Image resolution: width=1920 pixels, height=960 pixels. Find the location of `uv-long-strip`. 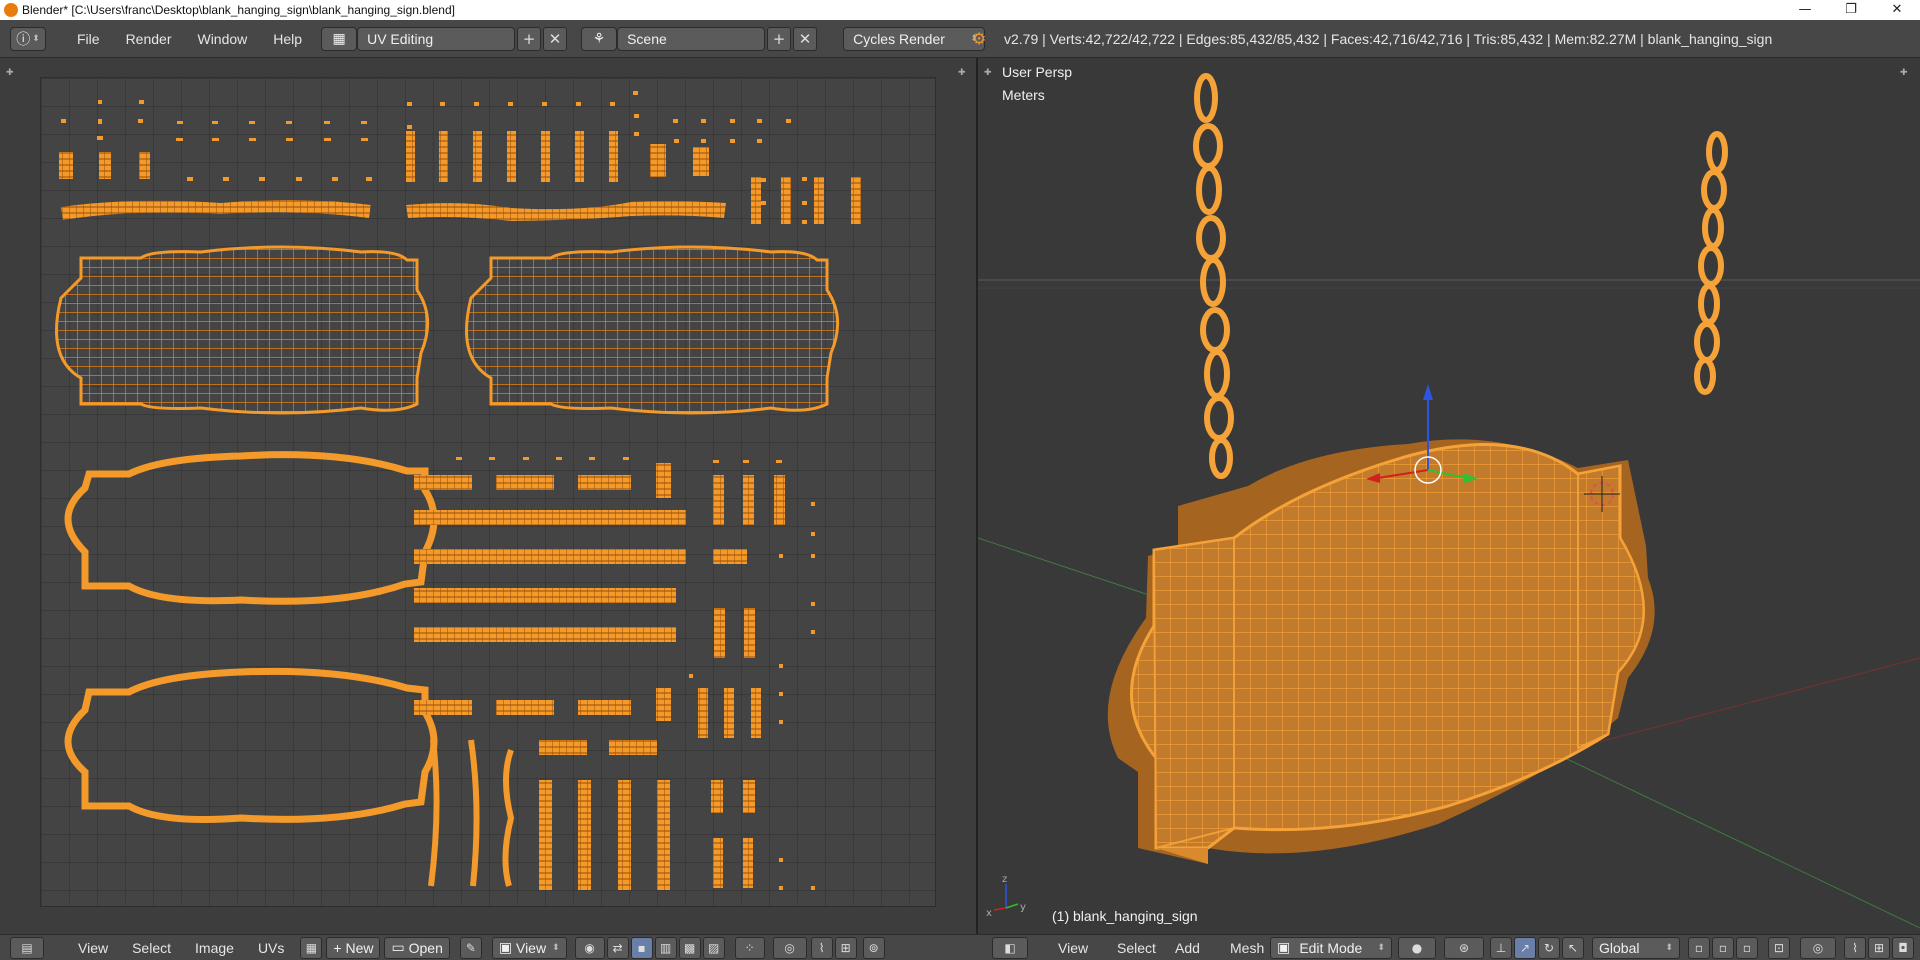

uv-long-strip is located at coordinates (566, 211).